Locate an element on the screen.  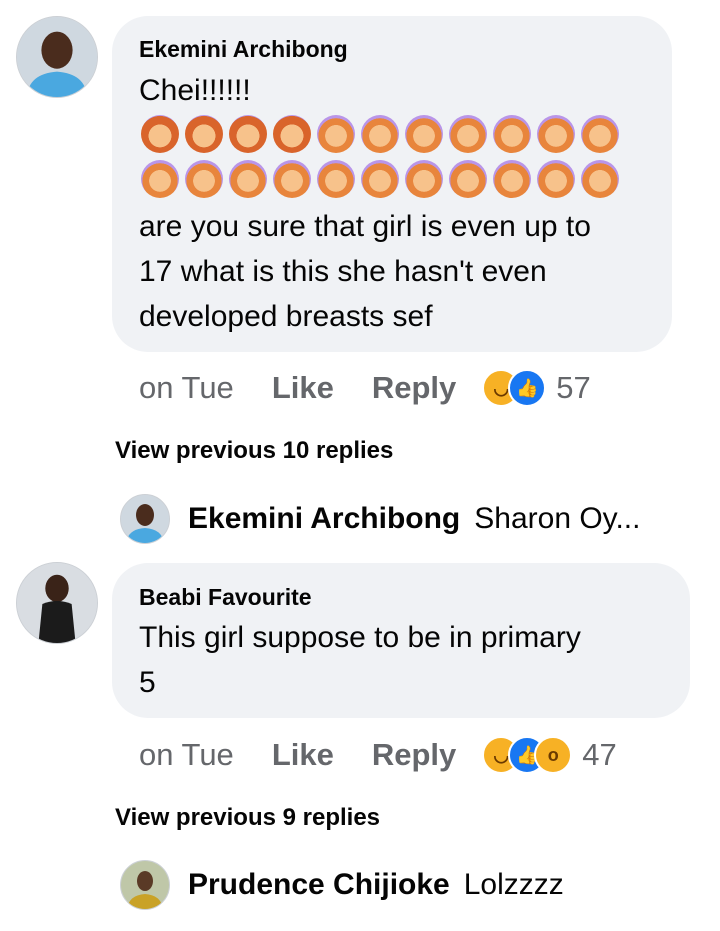
reaction-count: 57 is located at coordinates (573, 387).